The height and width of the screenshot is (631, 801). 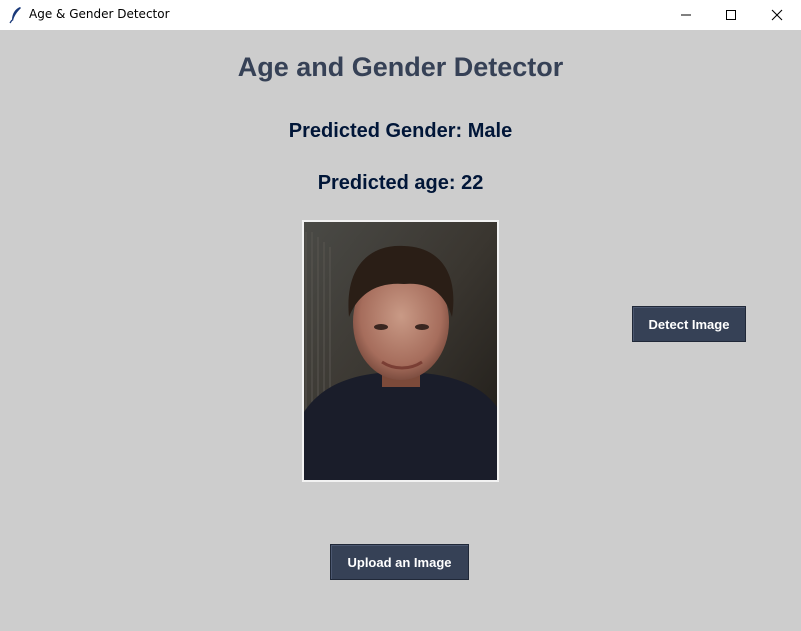 What do you see at coordinates (99, 14) in the screenshot?
I see `window-title: Age & Gender Detector` at bounding box center [99, 14].